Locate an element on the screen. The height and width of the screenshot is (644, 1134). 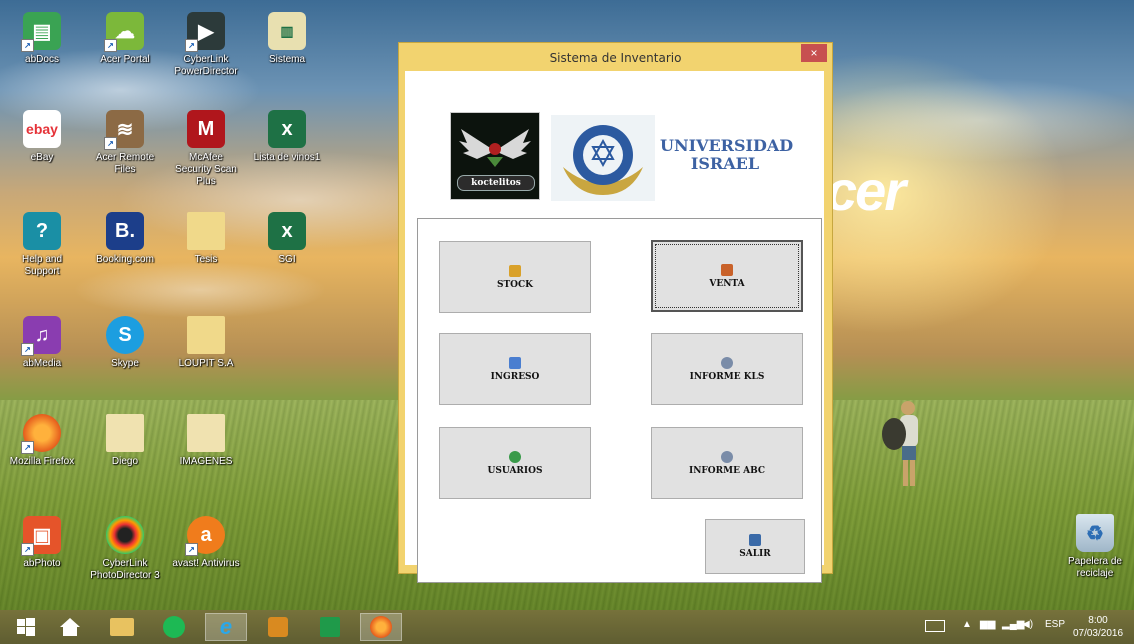
desktop-icon-label: Lista de vinos1 is located at coordinates (287, 157).